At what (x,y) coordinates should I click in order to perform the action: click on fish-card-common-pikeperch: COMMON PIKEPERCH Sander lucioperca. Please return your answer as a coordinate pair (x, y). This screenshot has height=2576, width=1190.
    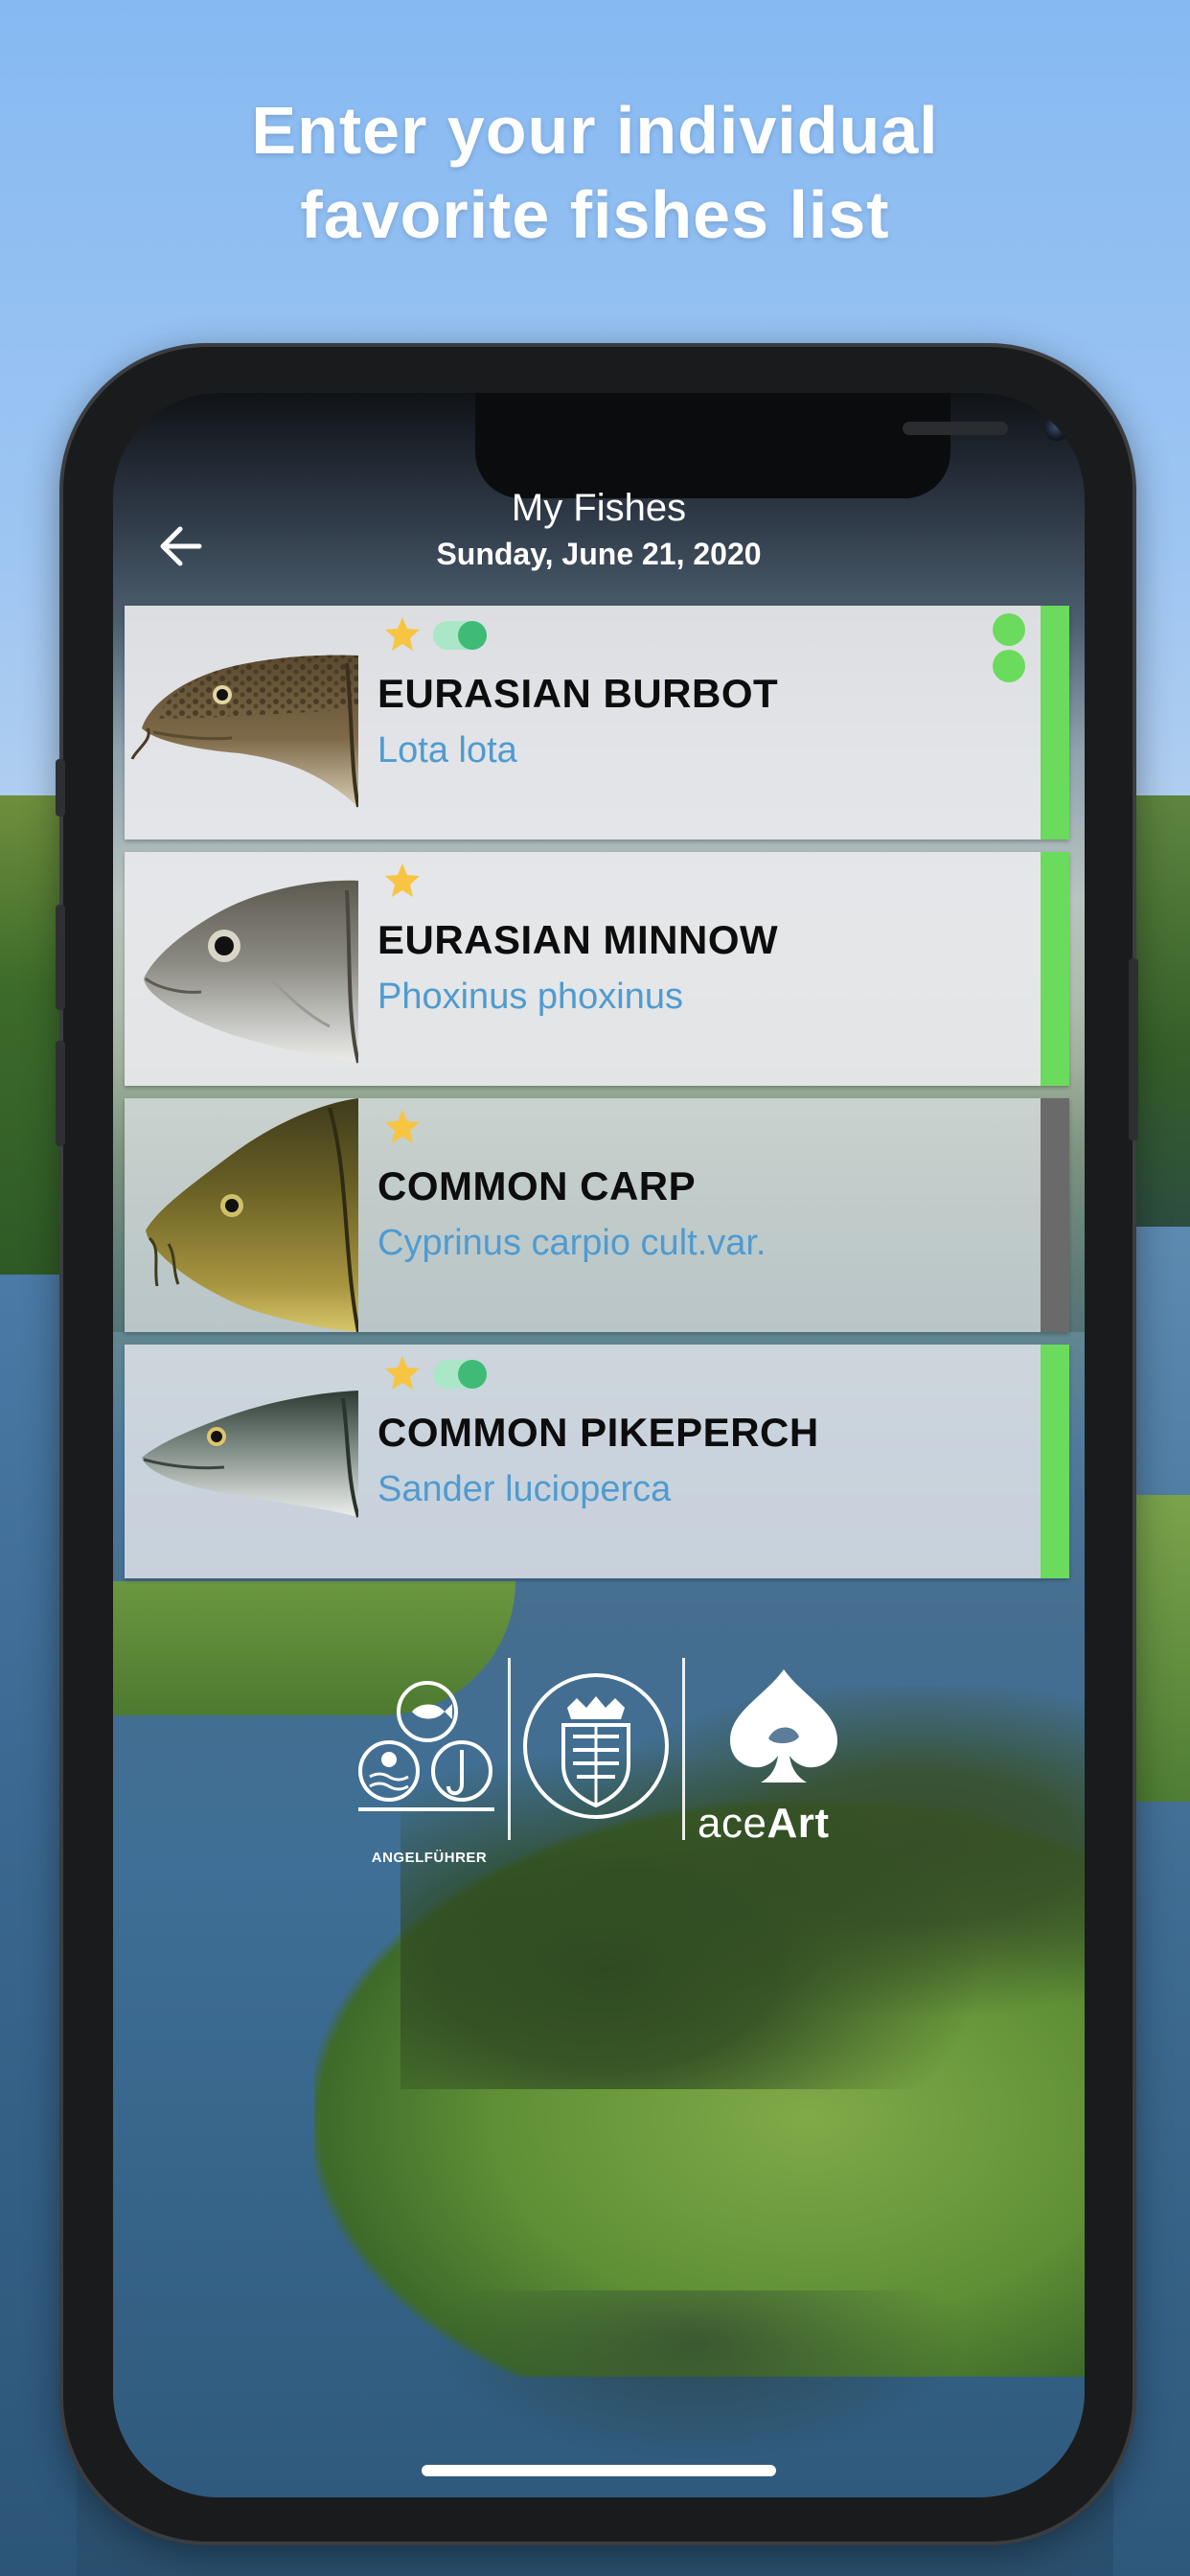
    Looking at the image, I should click on (597, 1461).